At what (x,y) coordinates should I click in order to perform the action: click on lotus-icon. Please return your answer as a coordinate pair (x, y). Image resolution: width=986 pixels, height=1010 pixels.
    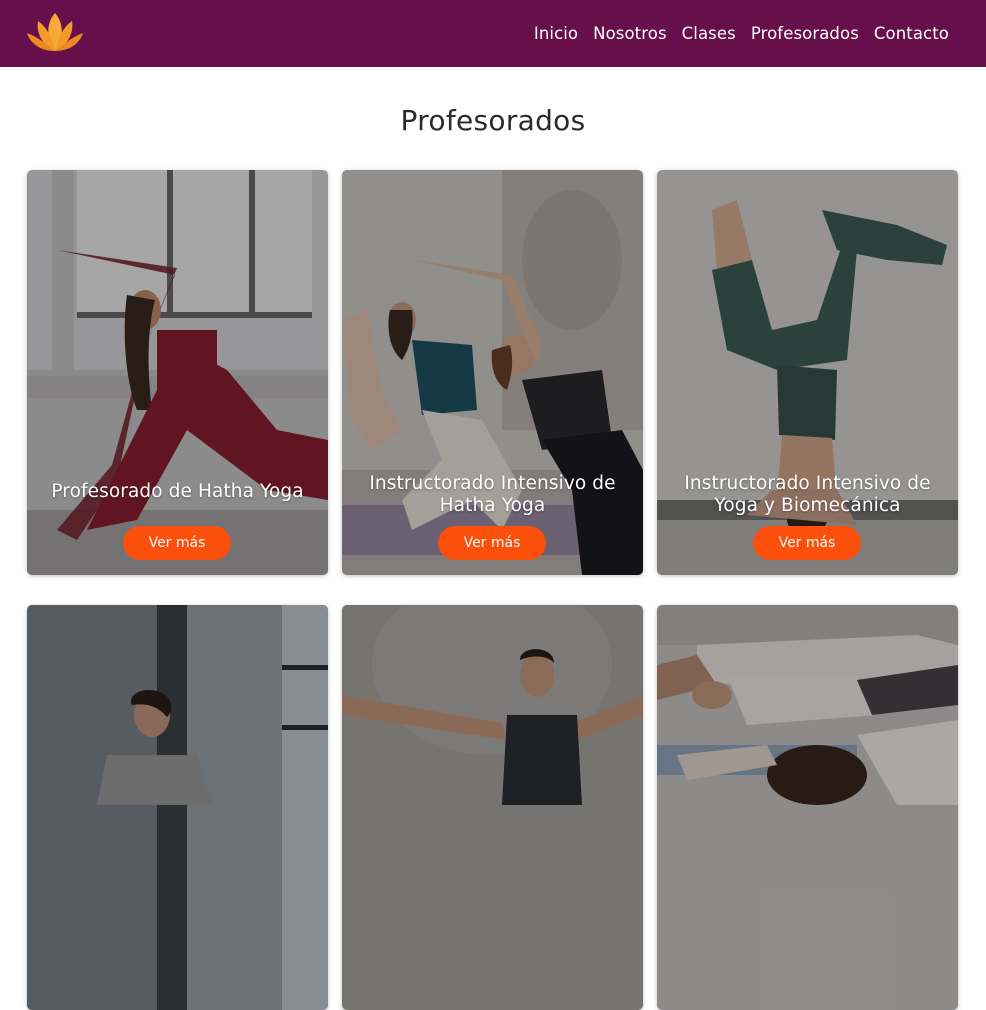
    Looking at the image, I should click on (55, 32).